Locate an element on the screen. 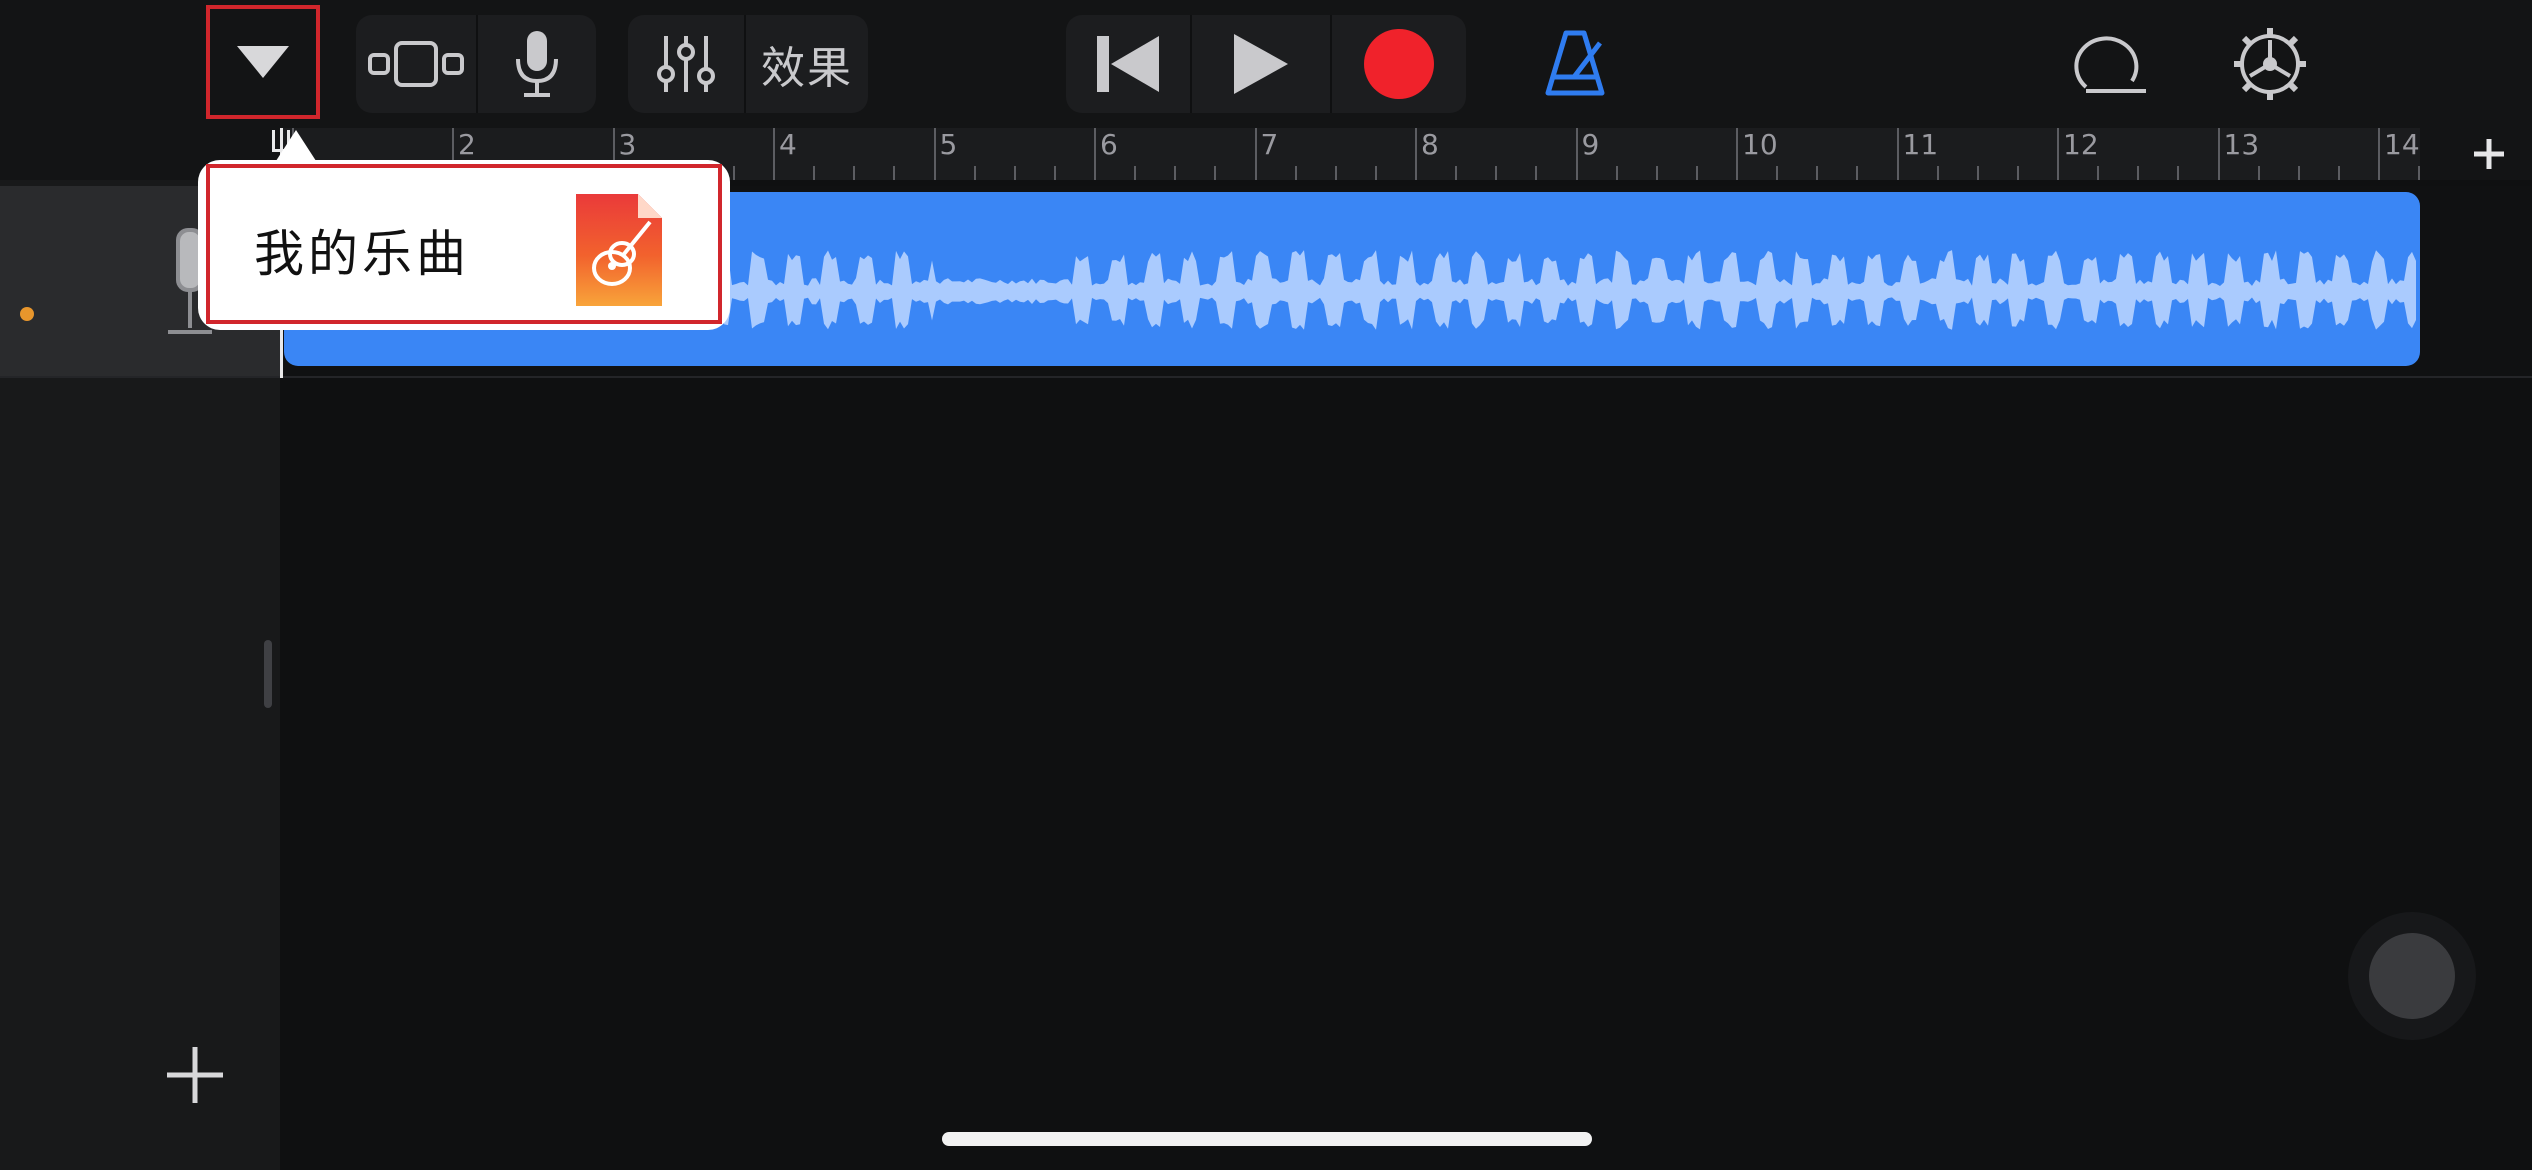  tracks-view-button is located at coordinates (416, 64).